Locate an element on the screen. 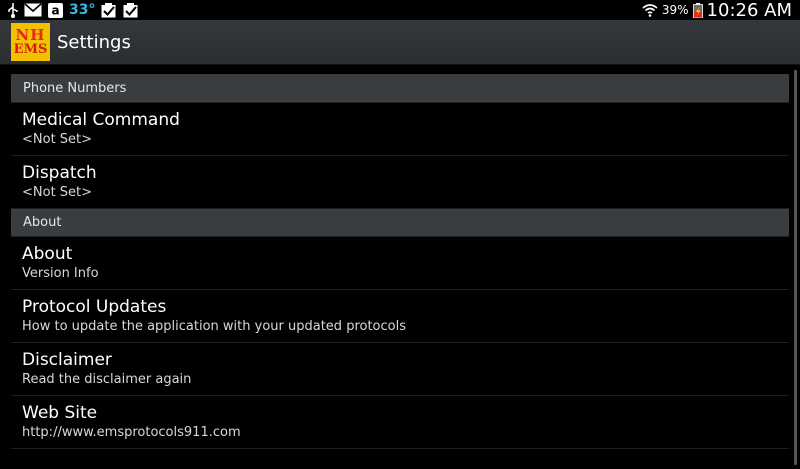  section-header-about: About is located at coordinates (400, 223).